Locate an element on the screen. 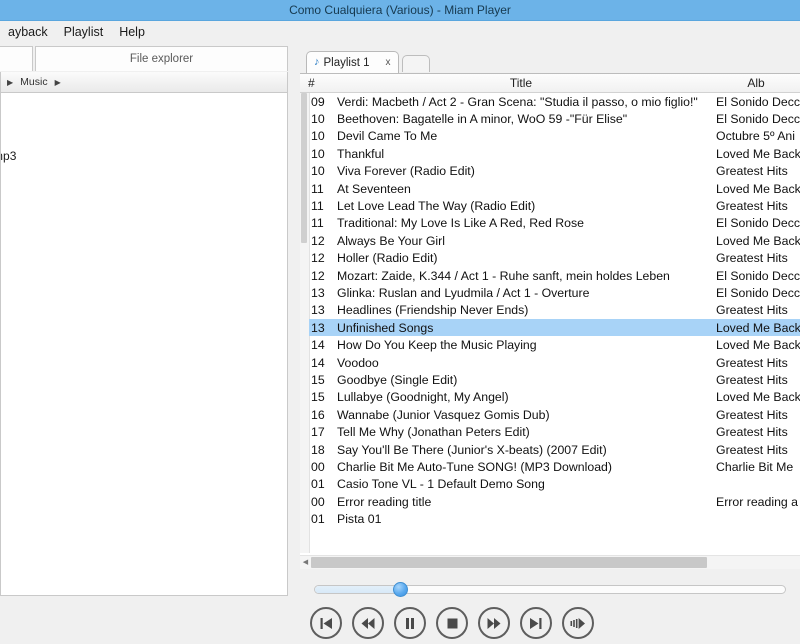 Image resolution: width=800 pixels, height=644 pixels. breadcrumb-item-music: Music is located at coordinates (33, 82).